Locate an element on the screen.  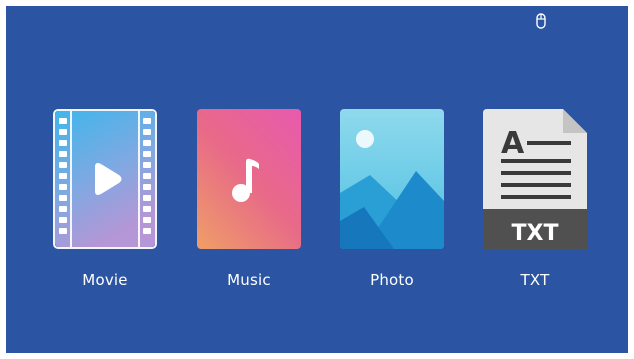
movie-label: Movie is located at coordinates (105, 280).